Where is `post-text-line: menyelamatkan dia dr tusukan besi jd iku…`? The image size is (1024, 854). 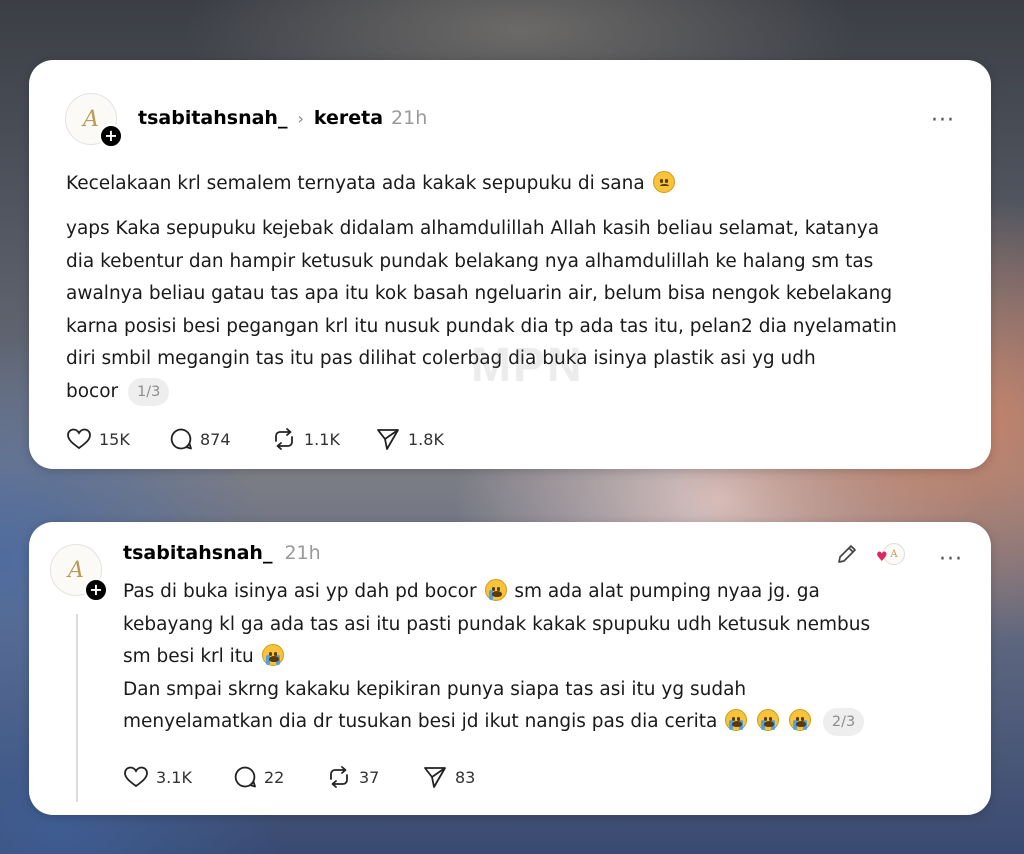 post-text-line: menyelamatkan dia dr tusukan besi jd iku… is located at coordinates (420, 721).